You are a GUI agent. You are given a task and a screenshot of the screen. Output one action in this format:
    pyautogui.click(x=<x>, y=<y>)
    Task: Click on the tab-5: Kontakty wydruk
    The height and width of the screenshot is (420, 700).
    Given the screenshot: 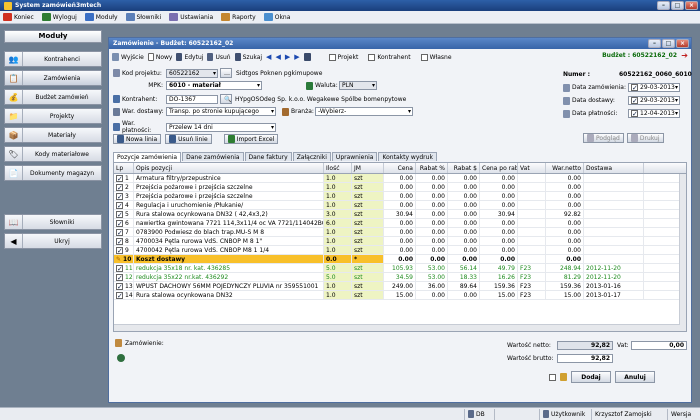 What is the action you would take?
    pyautogui.click(x=407, y=156)
    